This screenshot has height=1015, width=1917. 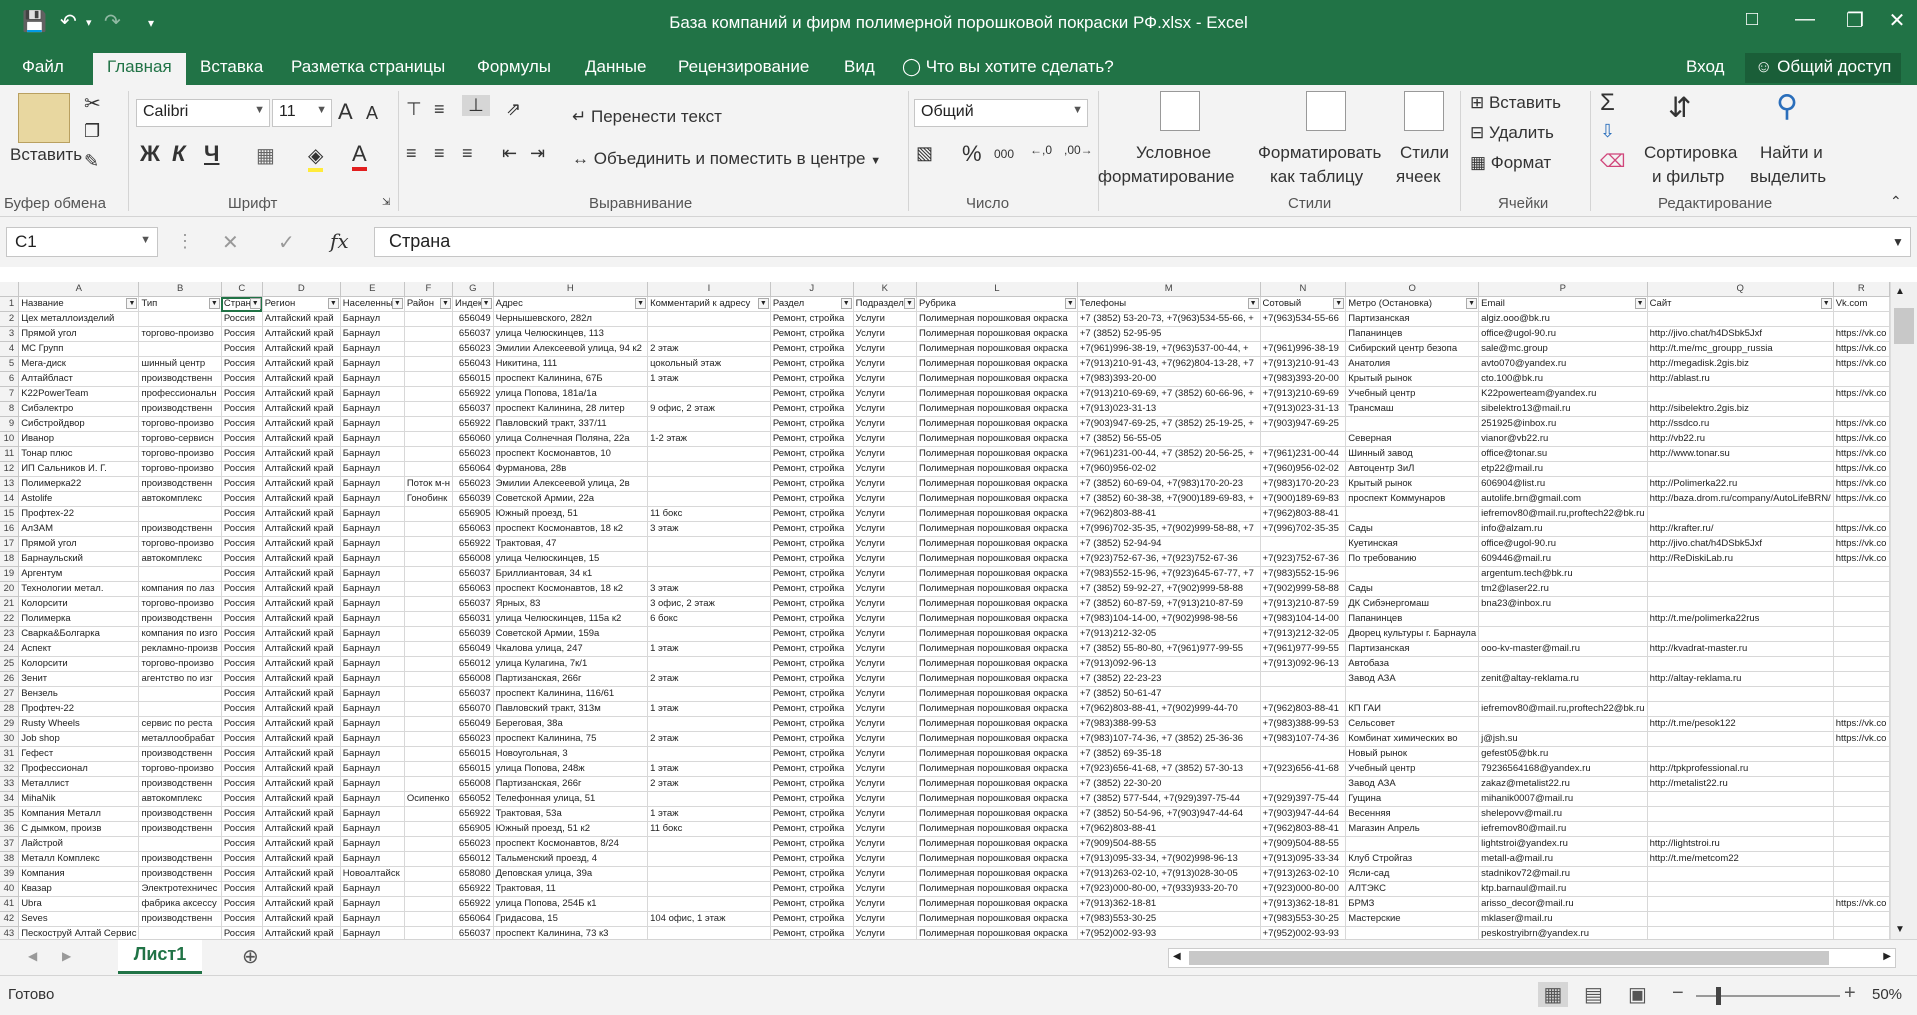 What do you see at coordinates (812, 289) in the screenshot?
I see `column-header: J` at bounding box center [812, 289].